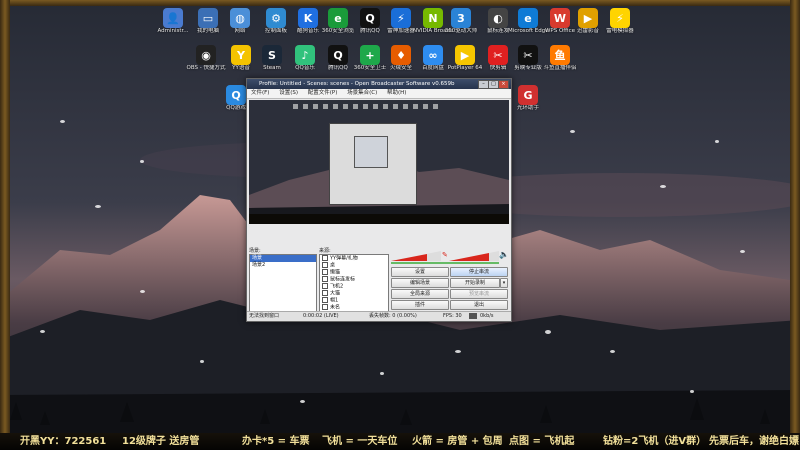 Image resolution: width=800 pixels, height=450 pixels. I want to click on source-label: 未名, so click(335, 307).